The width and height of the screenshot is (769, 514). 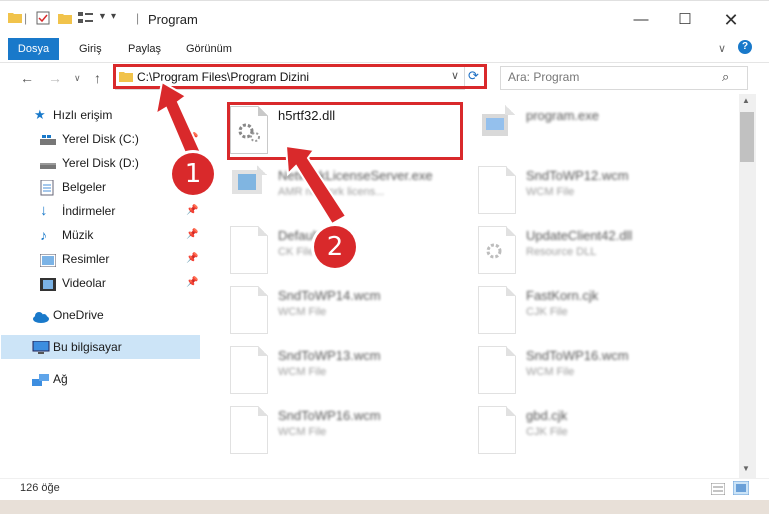 I want to click on file-name: SndToWP13.wcm, so click(x=329, y=355).